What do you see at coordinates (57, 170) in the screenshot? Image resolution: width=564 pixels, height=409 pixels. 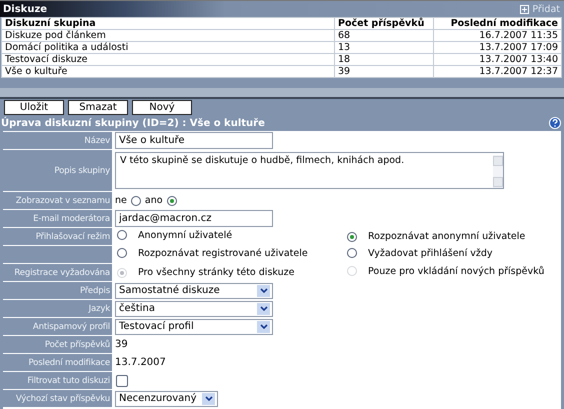 I see `field-label: Popis skupiny` at bounding box center [57, 170].